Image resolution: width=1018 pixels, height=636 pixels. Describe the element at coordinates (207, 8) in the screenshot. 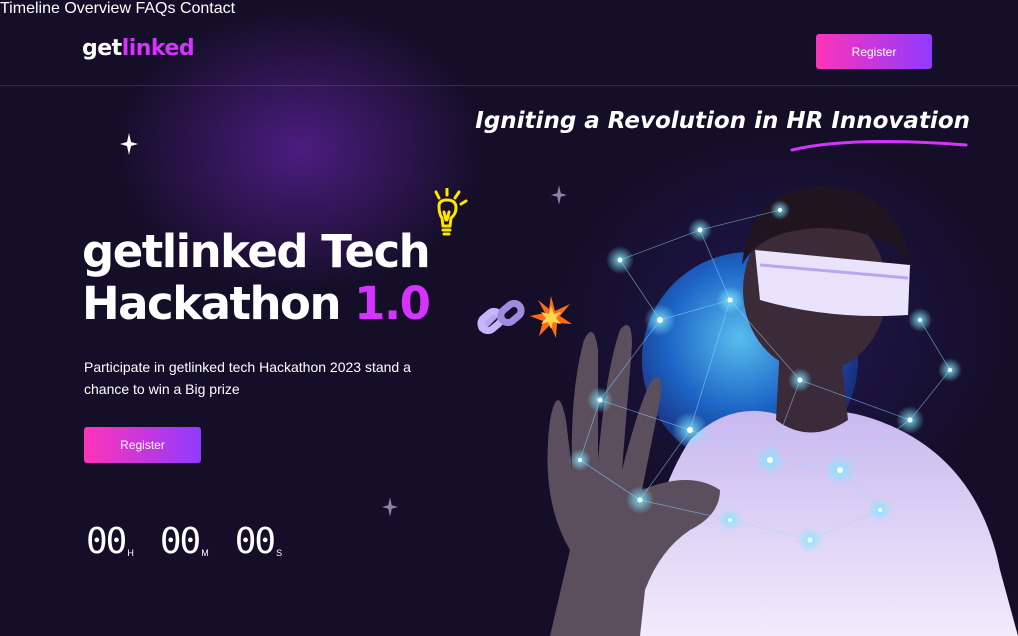

I see `nav-contact: Contact` at that location.